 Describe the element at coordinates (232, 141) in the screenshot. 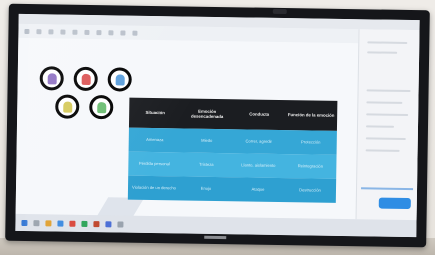

I see `table-row: Amenaza Miedo Correr, agredir Protección` at that location.